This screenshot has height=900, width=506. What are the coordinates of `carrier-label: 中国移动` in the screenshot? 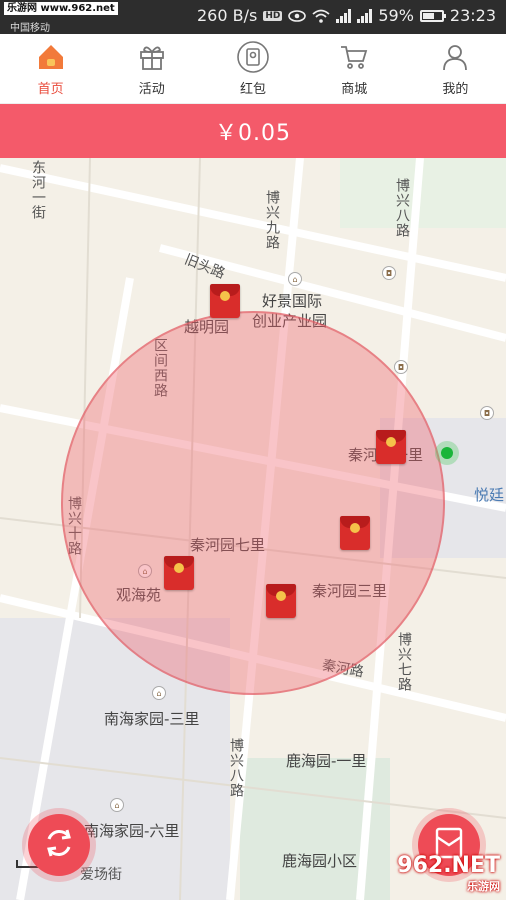 It's located at (30, 28).